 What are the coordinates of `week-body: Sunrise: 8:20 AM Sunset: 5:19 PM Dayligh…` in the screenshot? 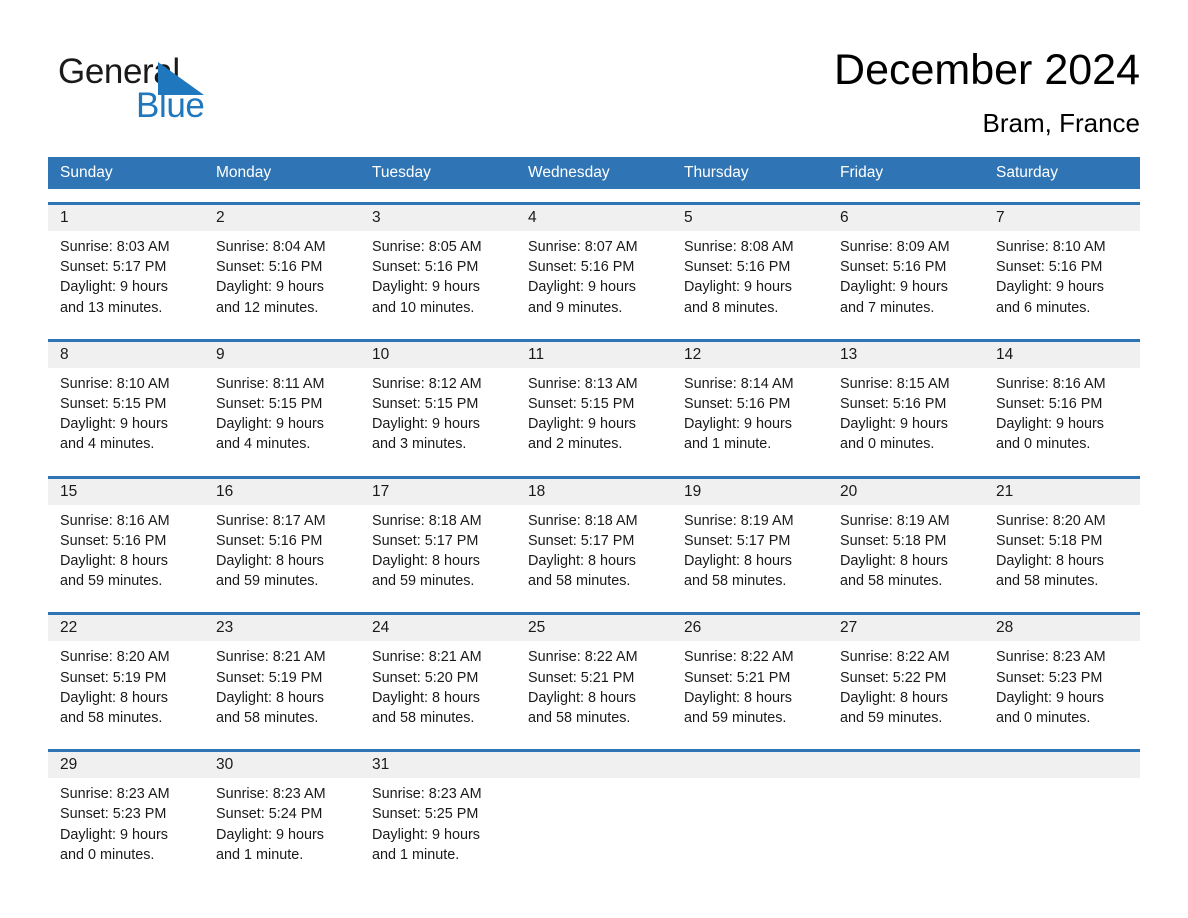 It's located at (594, 689).